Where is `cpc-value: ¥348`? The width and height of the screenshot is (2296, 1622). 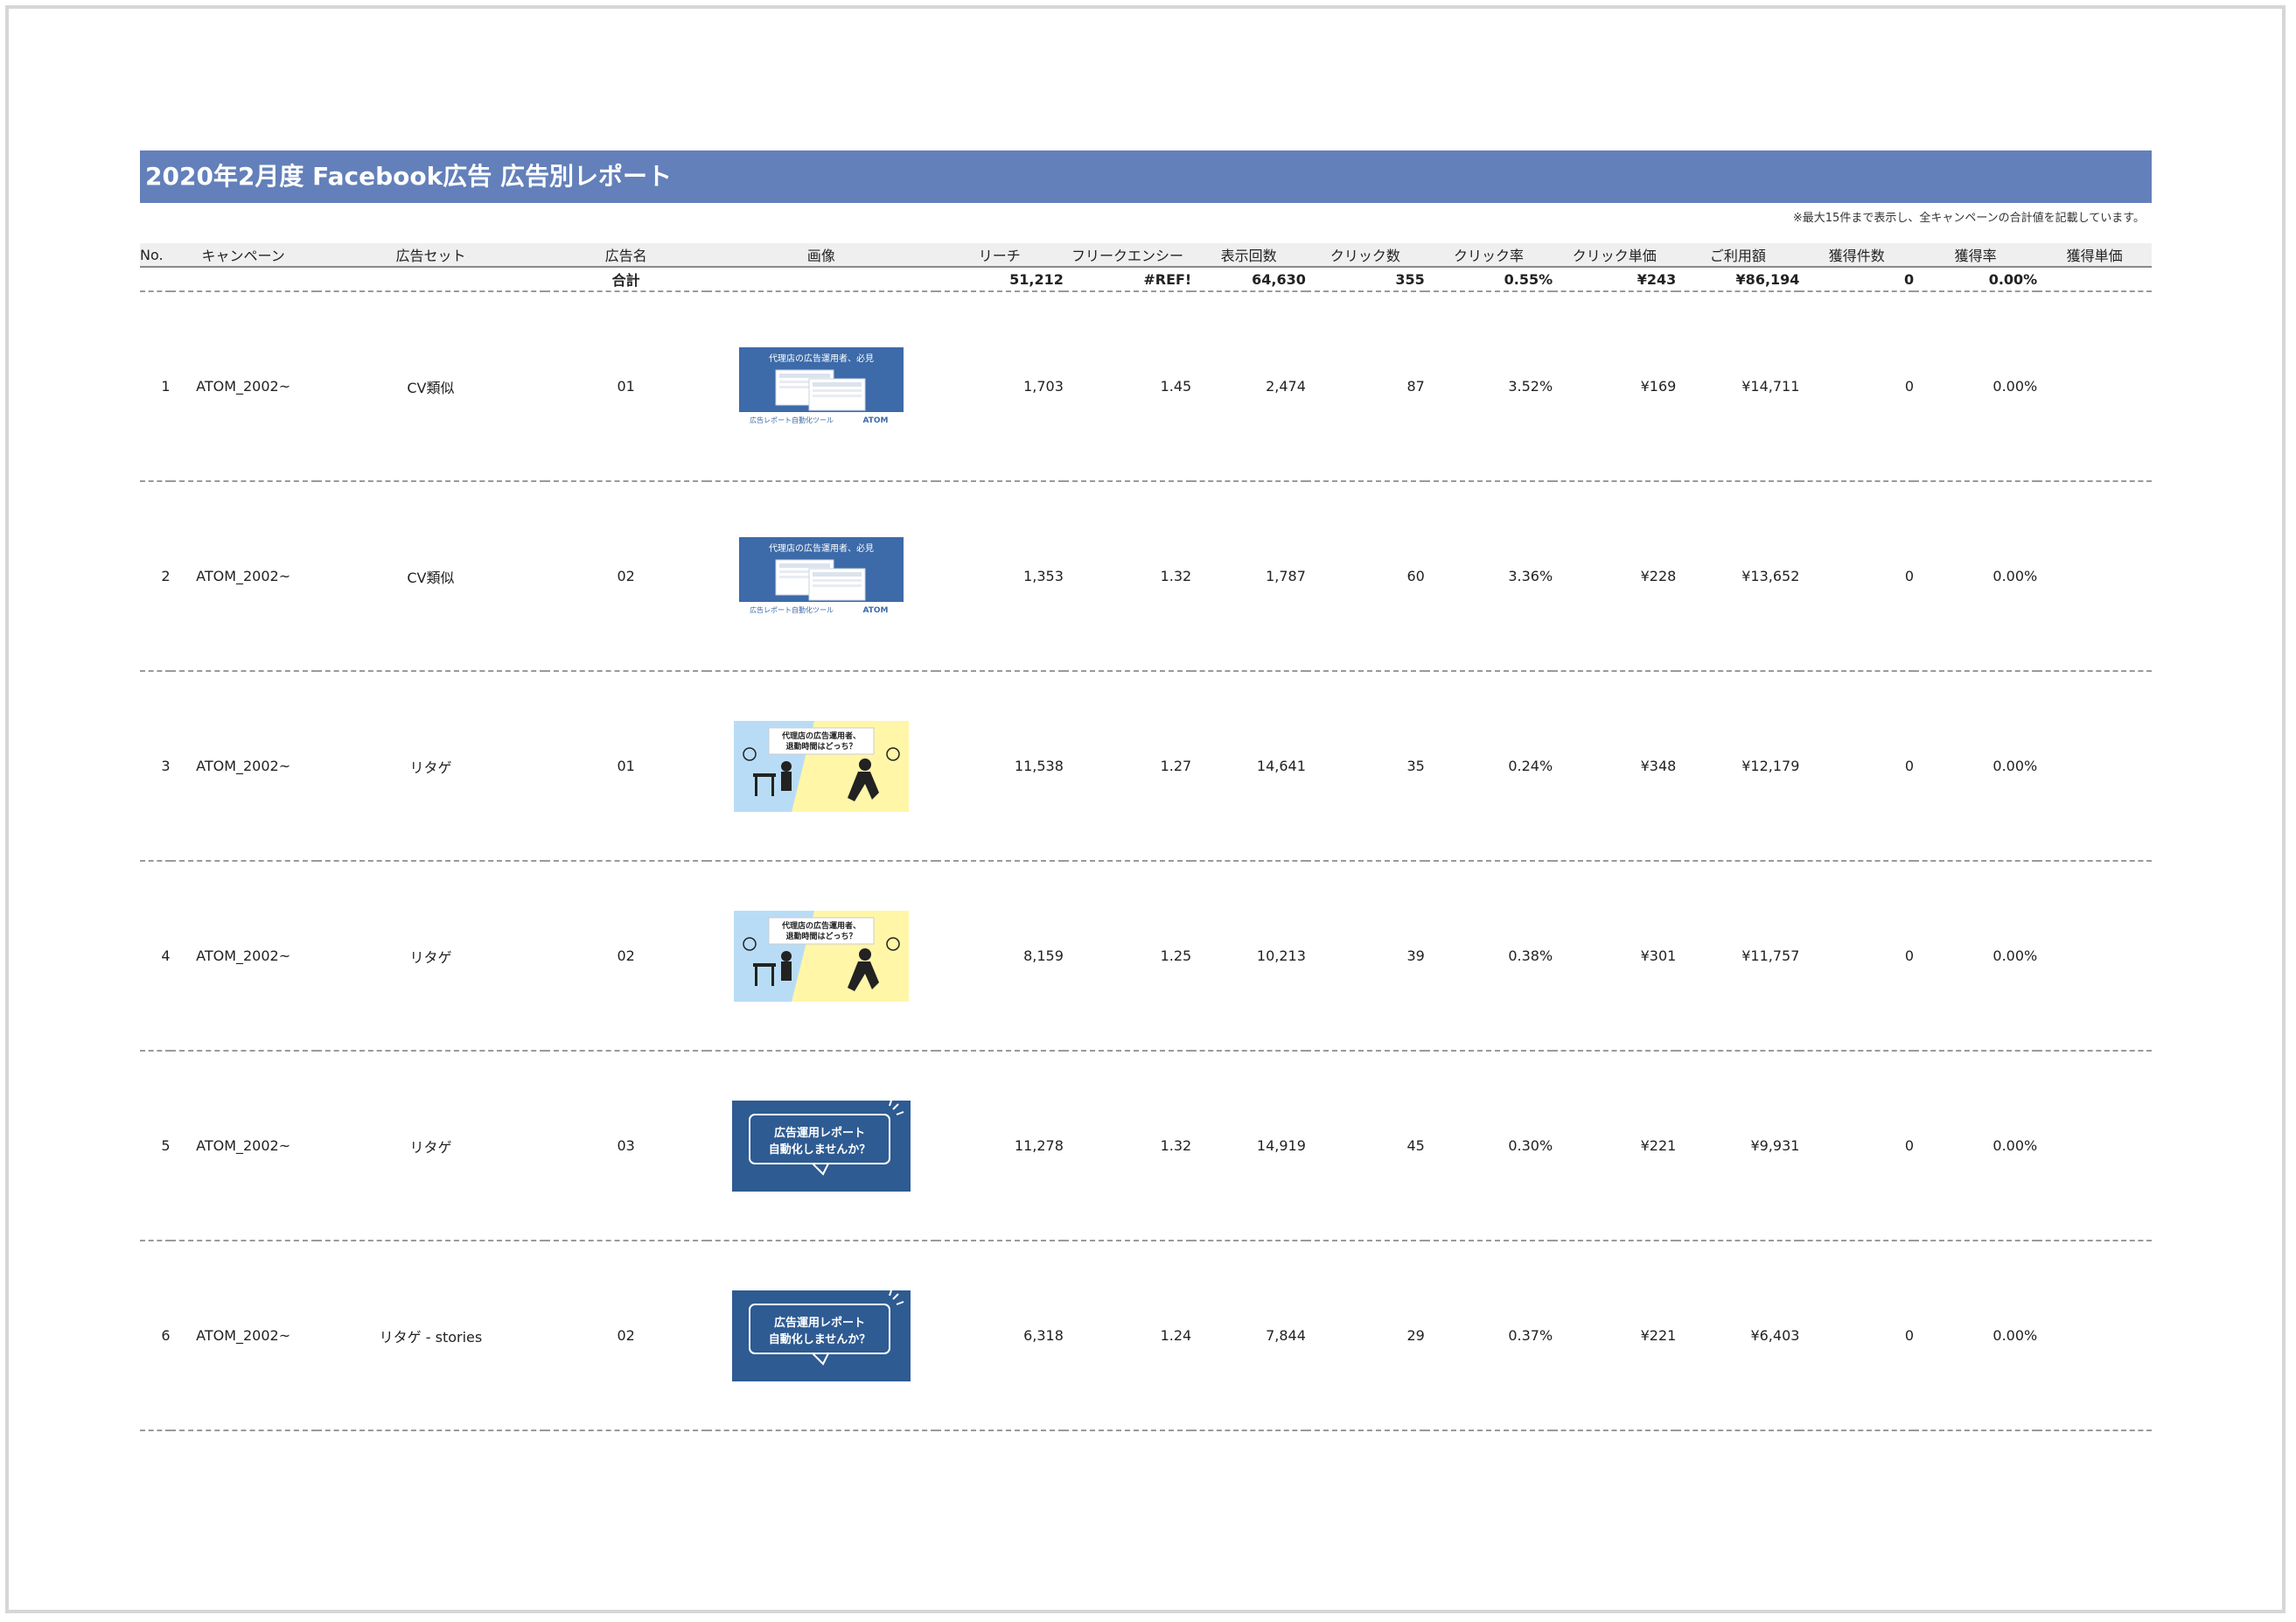 cpc-value: ¥348 is located at coordinates (1615, 766).